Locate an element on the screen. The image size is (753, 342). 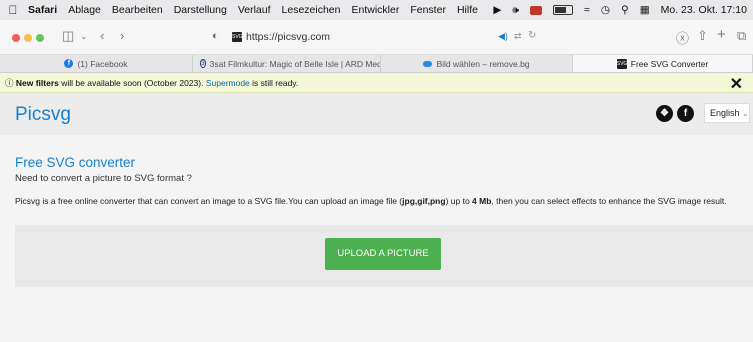
time-machine-icon: ◷ is located at coordinates (605, 10).